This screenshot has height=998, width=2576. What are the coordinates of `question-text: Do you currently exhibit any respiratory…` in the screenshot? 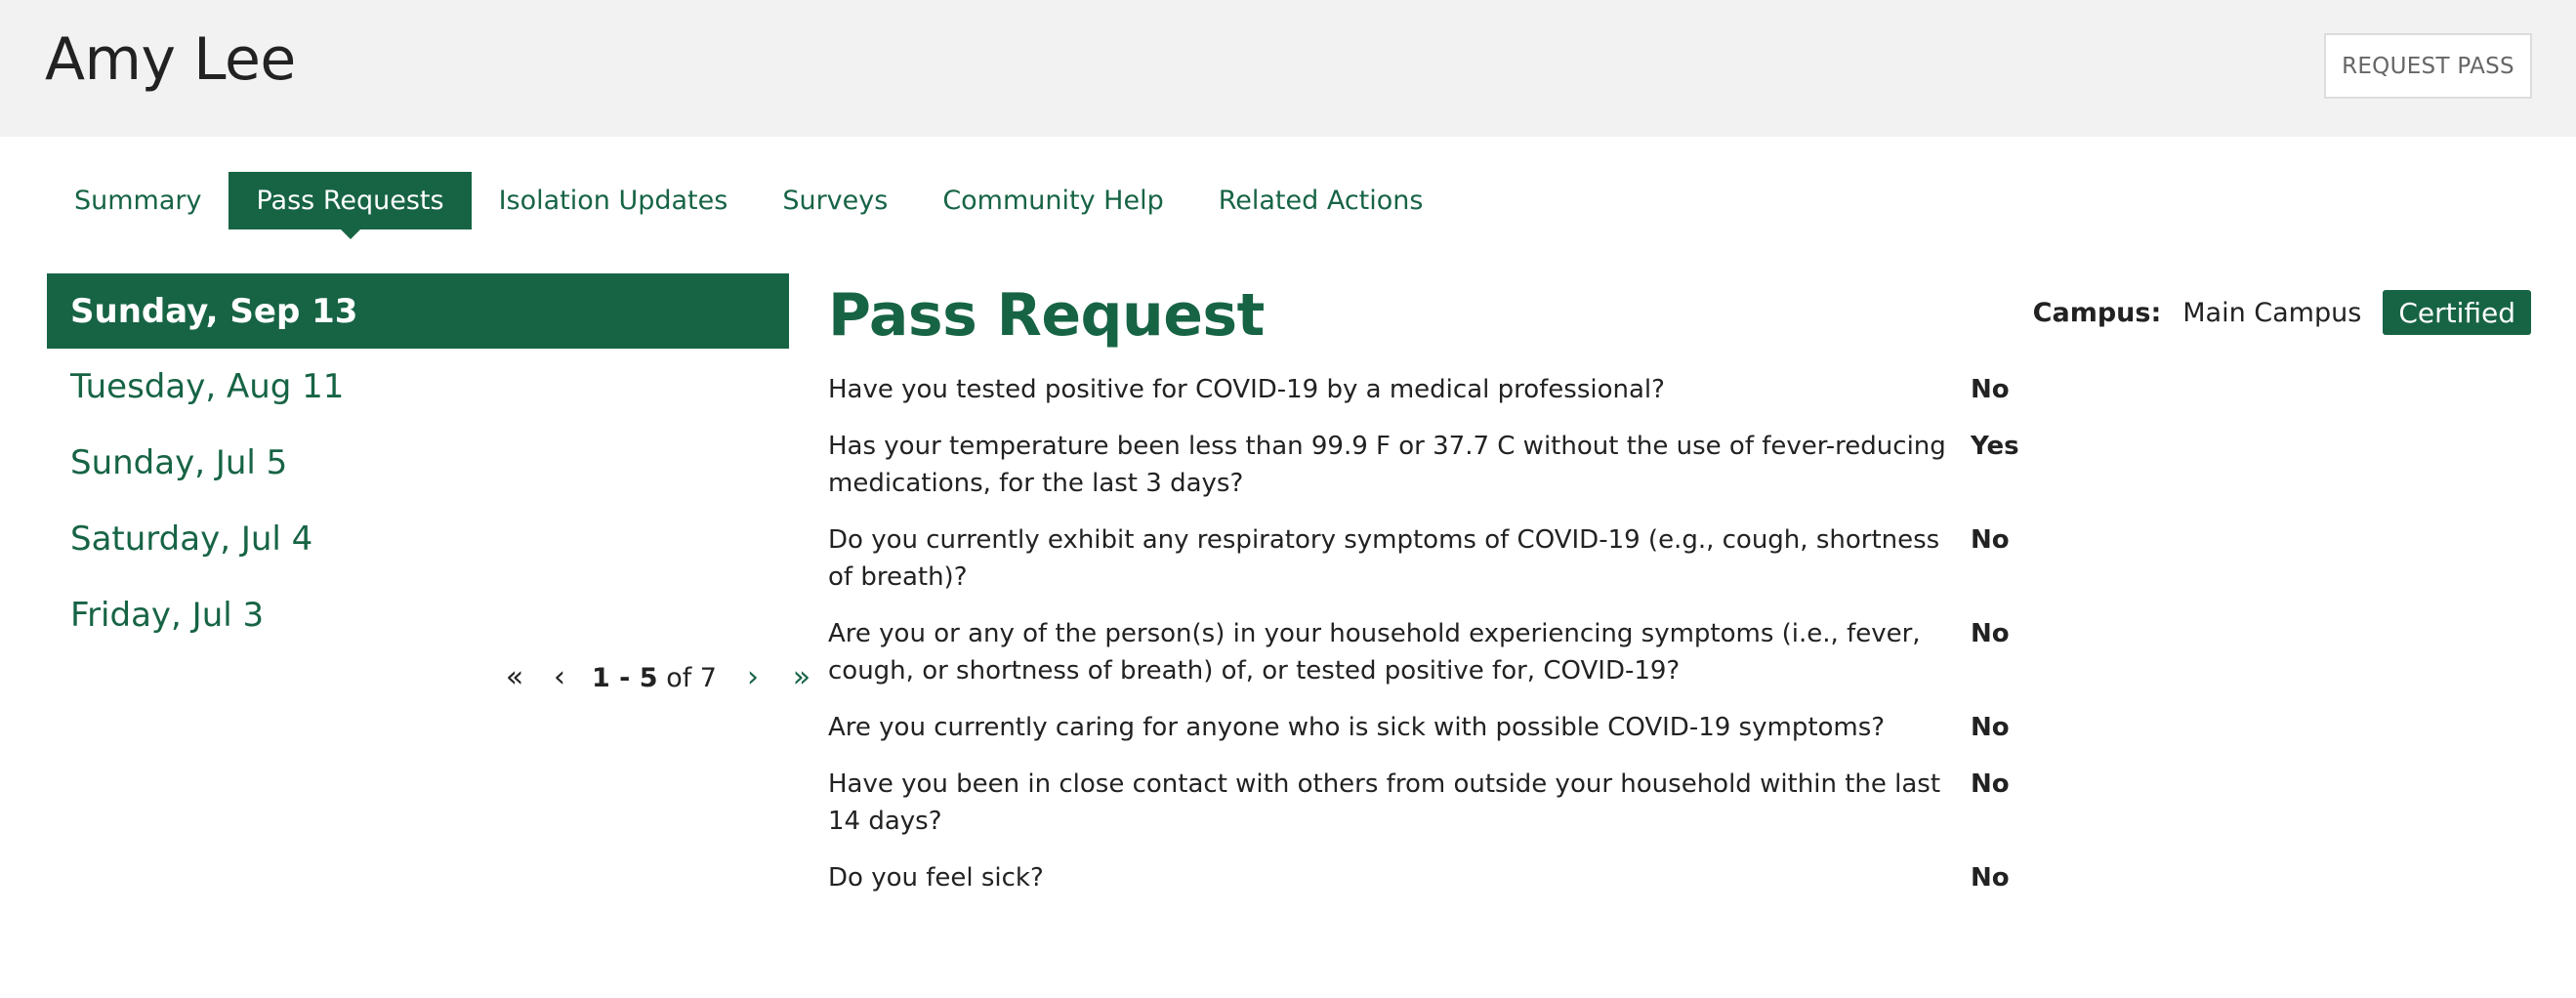 It's located at (1384, 558).